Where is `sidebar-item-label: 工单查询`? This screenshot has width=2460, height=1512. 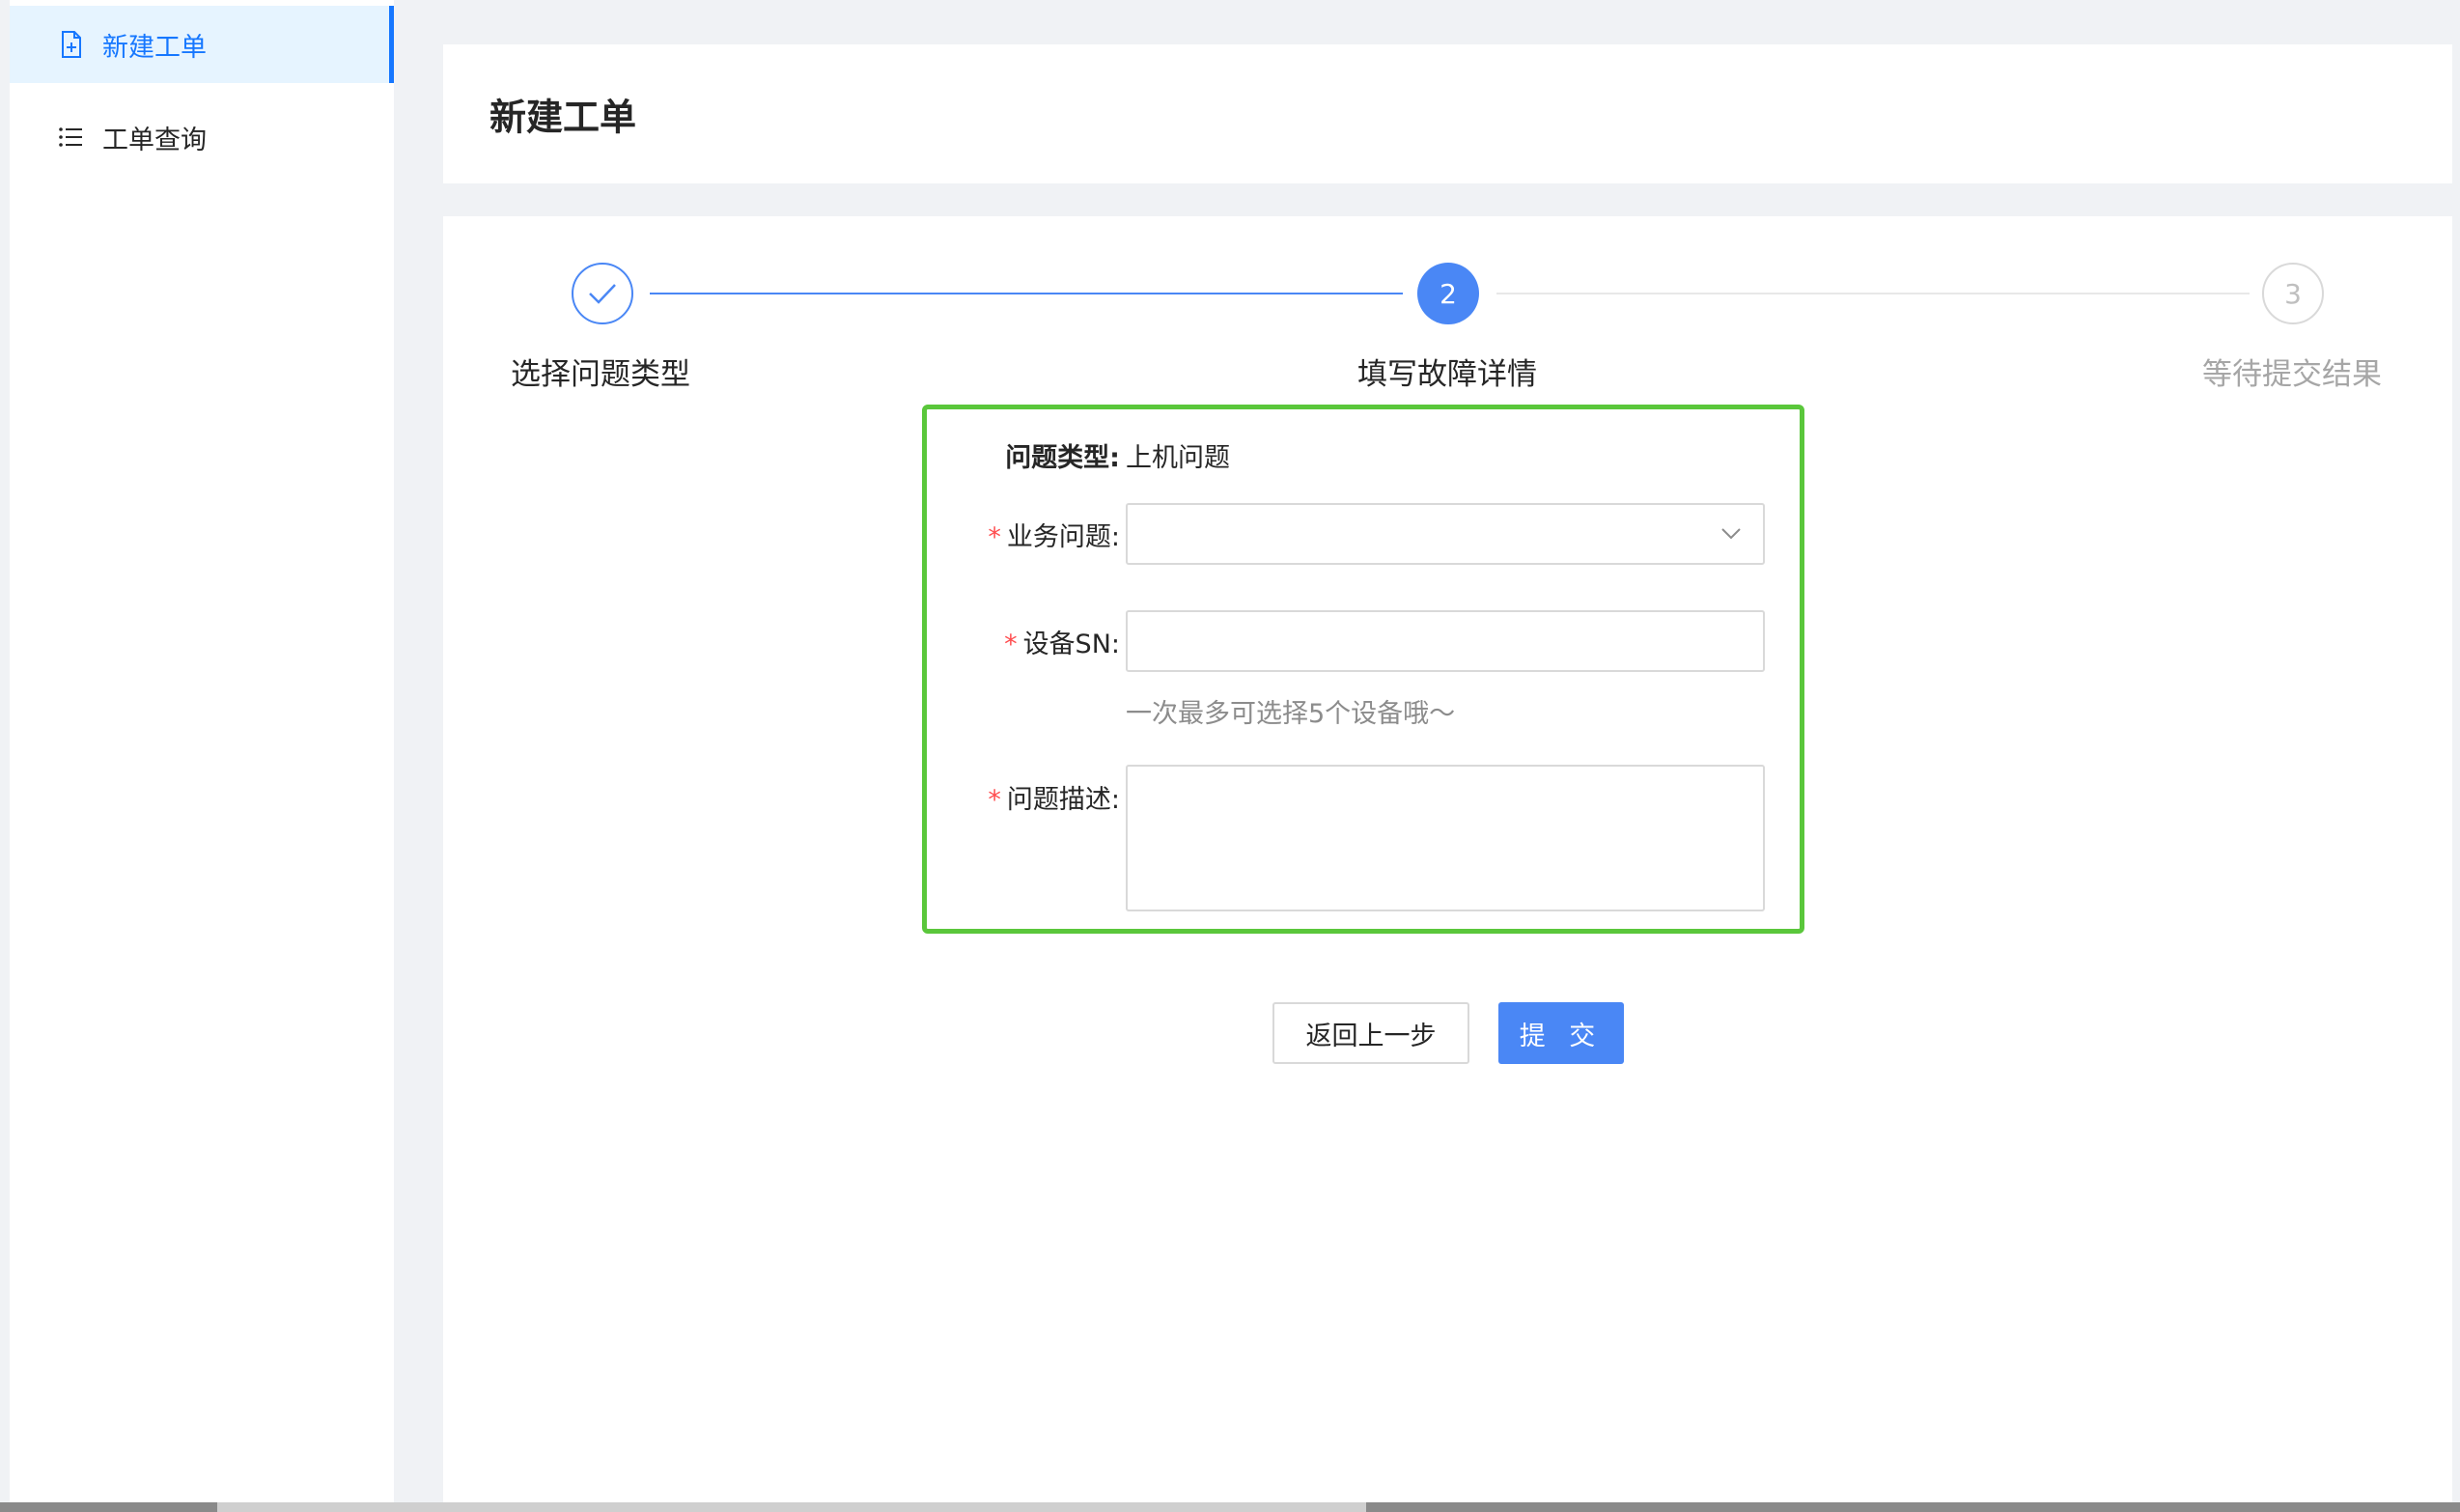 sidebar-item-label: 工单查询 is located at coordinates (154, 140).